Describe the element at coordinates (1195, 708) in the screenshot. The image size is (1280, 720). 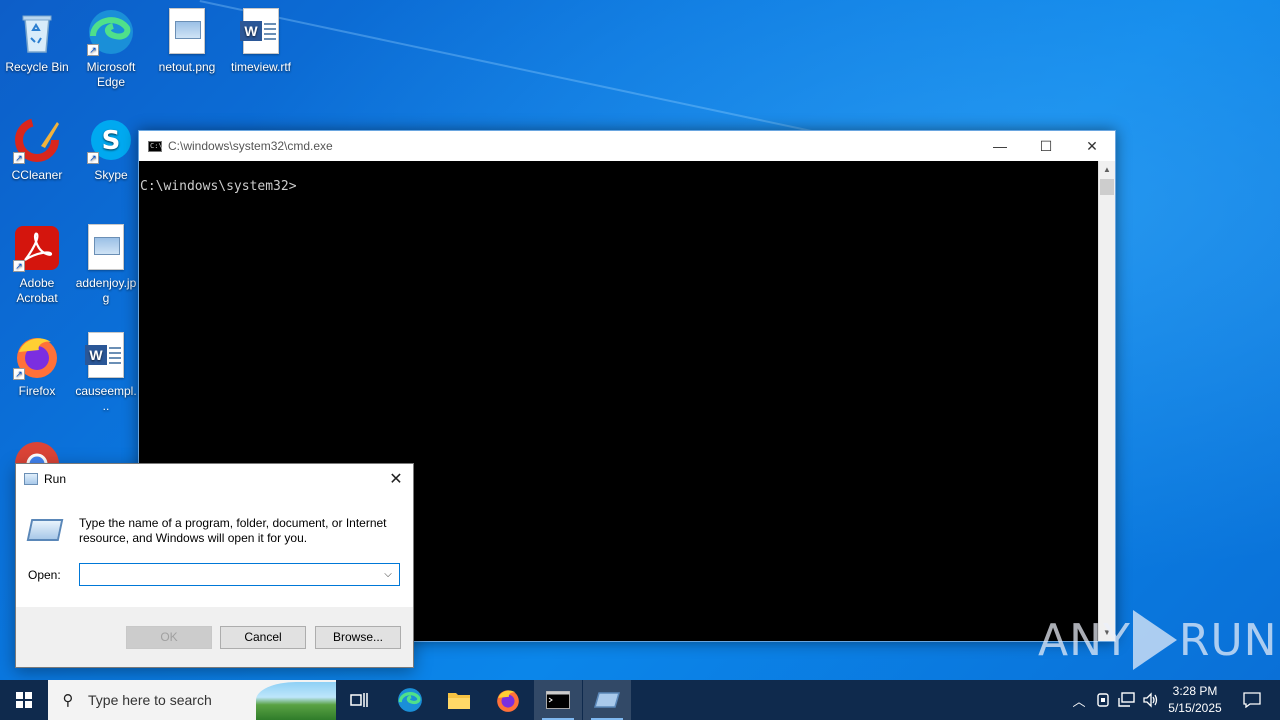
I see `clock-date: 5/15/2025` at that location.